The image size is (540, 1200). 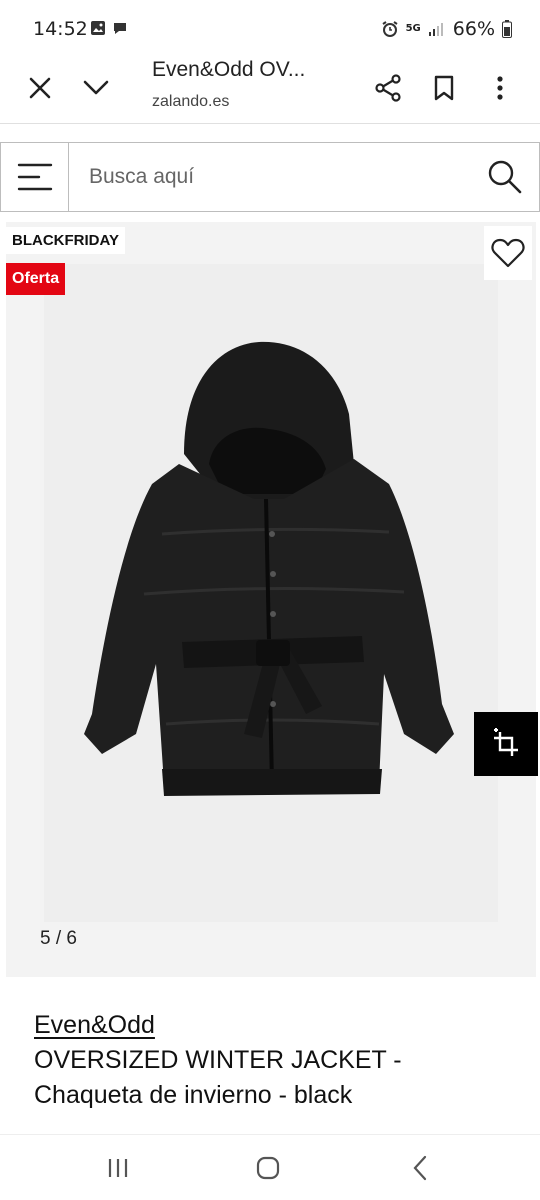 I want to click on bookmark-icon, so click(x=444, y=88).